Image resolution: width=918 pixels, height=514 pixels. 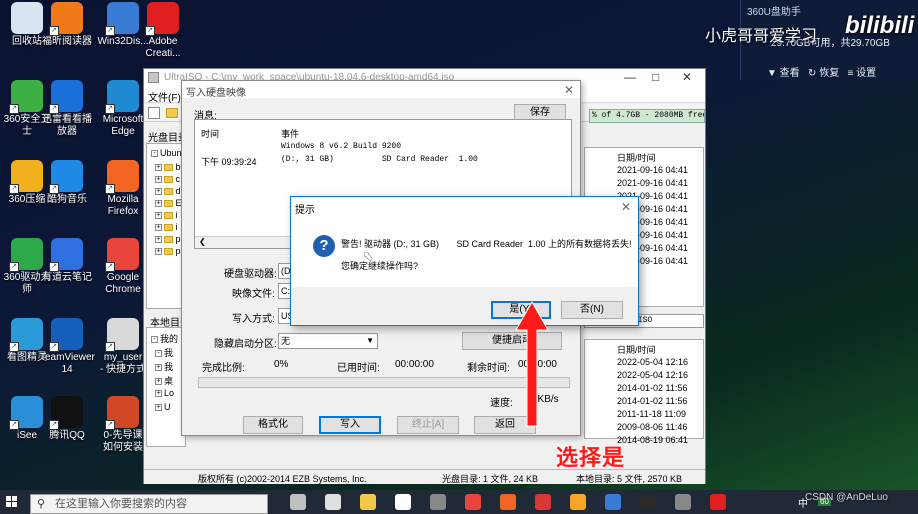 What do you see at coordinates (636, 349) in the screenshot?
I see `date-column-header-local: 日期/时间` at bounding box center [636, 349].